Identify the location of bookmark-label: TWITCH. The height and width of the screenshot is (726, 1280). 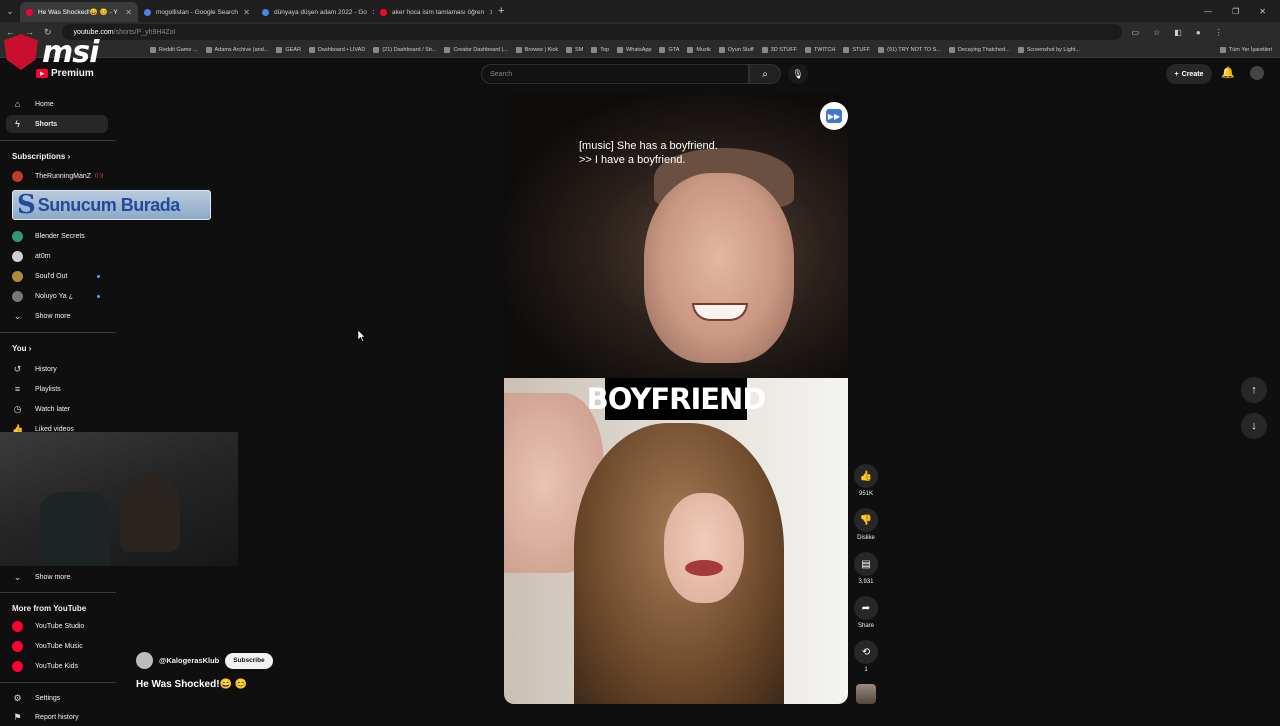
(824, 49).